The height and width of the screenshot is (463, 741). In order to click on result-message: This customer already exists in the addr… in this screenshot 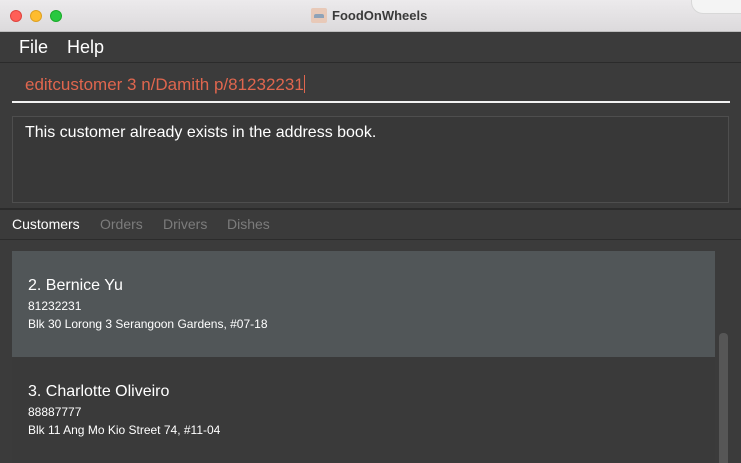, I will do `click(201, 132)`.